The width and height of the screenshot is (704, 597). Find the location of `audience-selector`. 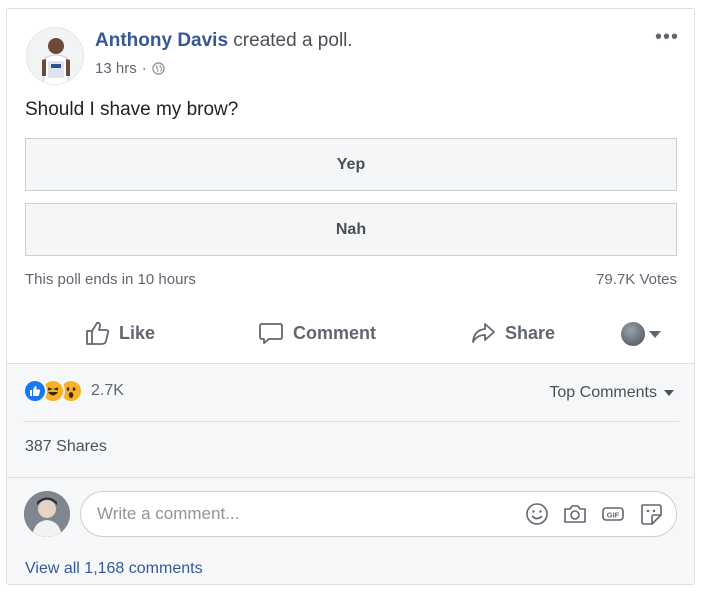

audience-selector is located at coordinates (641, 334).